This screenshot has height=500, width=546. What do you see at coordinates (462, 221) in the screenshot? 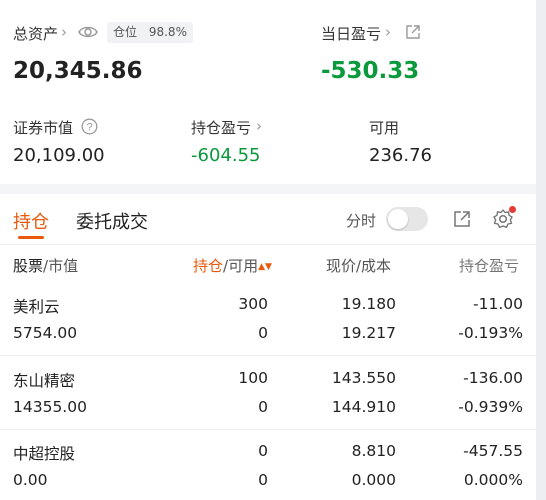
I see `share-icon` at bounding box center [462, 221].